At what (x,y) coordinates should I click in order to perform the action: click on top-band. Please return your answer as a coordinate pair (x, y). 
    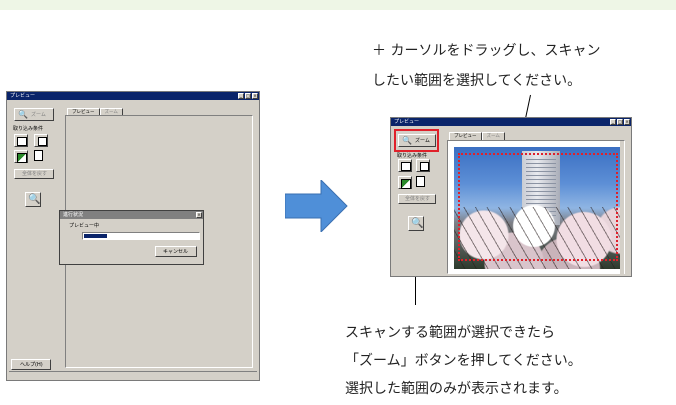
    Looking at the image, I should click on (338, 5).